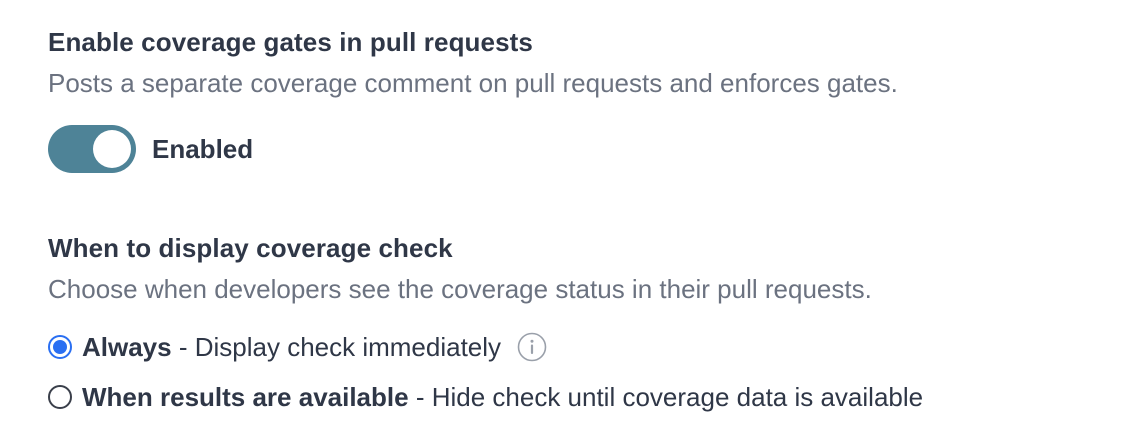  I want to click on coverage-gates-toggle, so click(92, 149).